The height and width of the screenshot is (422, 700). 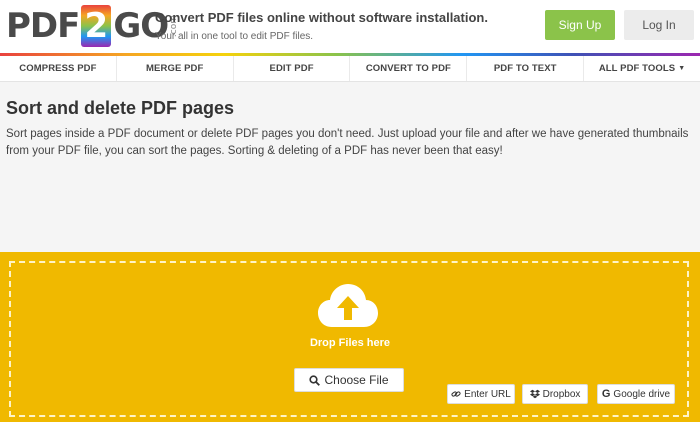 What do you see at coordinates (234, 36) in the screenshot?
I see `tagline-subtitle: Your all in one tool to edit PDF files.` at bounding box center [234, 36].